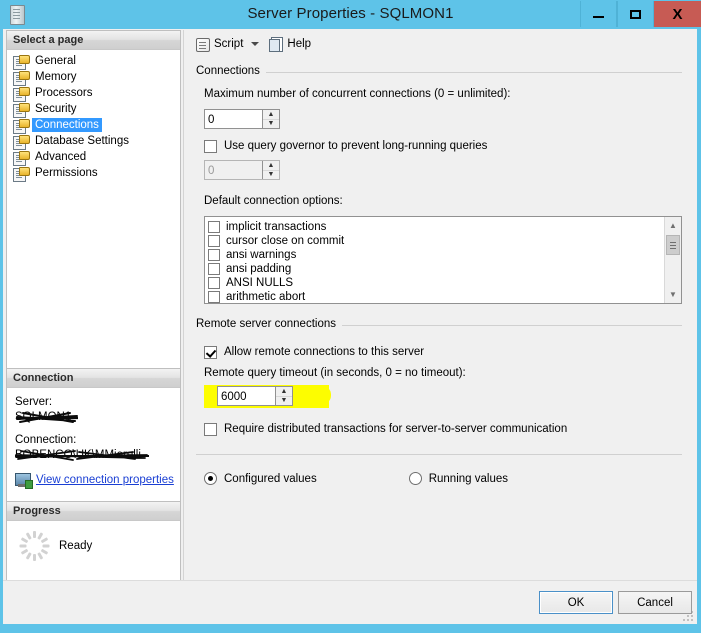 The image size is (701, 633). What do you see at coordinates (233, 119) in the screenshot?
I see `max-connections-value: 0` at bounding box center [233, 119].